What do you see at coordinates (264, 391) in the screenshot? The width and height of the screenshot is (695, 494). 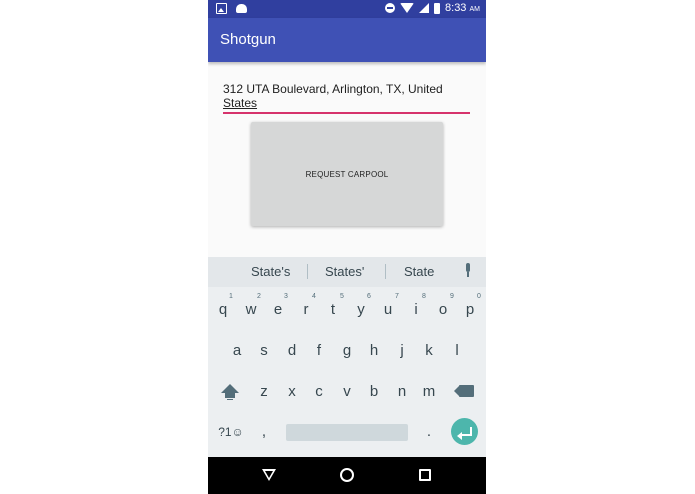 I see `key-z: z` at bounding box center [264, 391].